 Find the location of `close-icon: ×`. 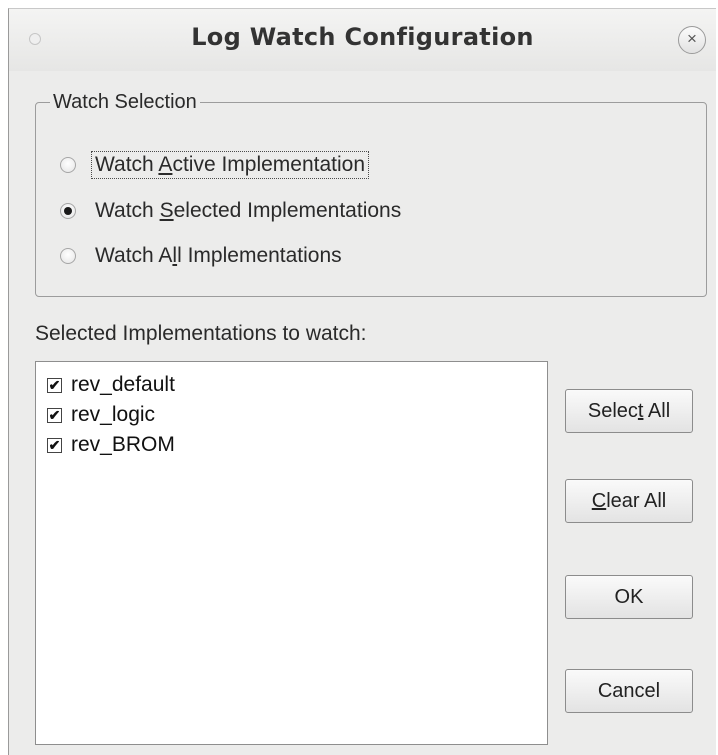

close-icon: × is located at coordinates (692, 38).